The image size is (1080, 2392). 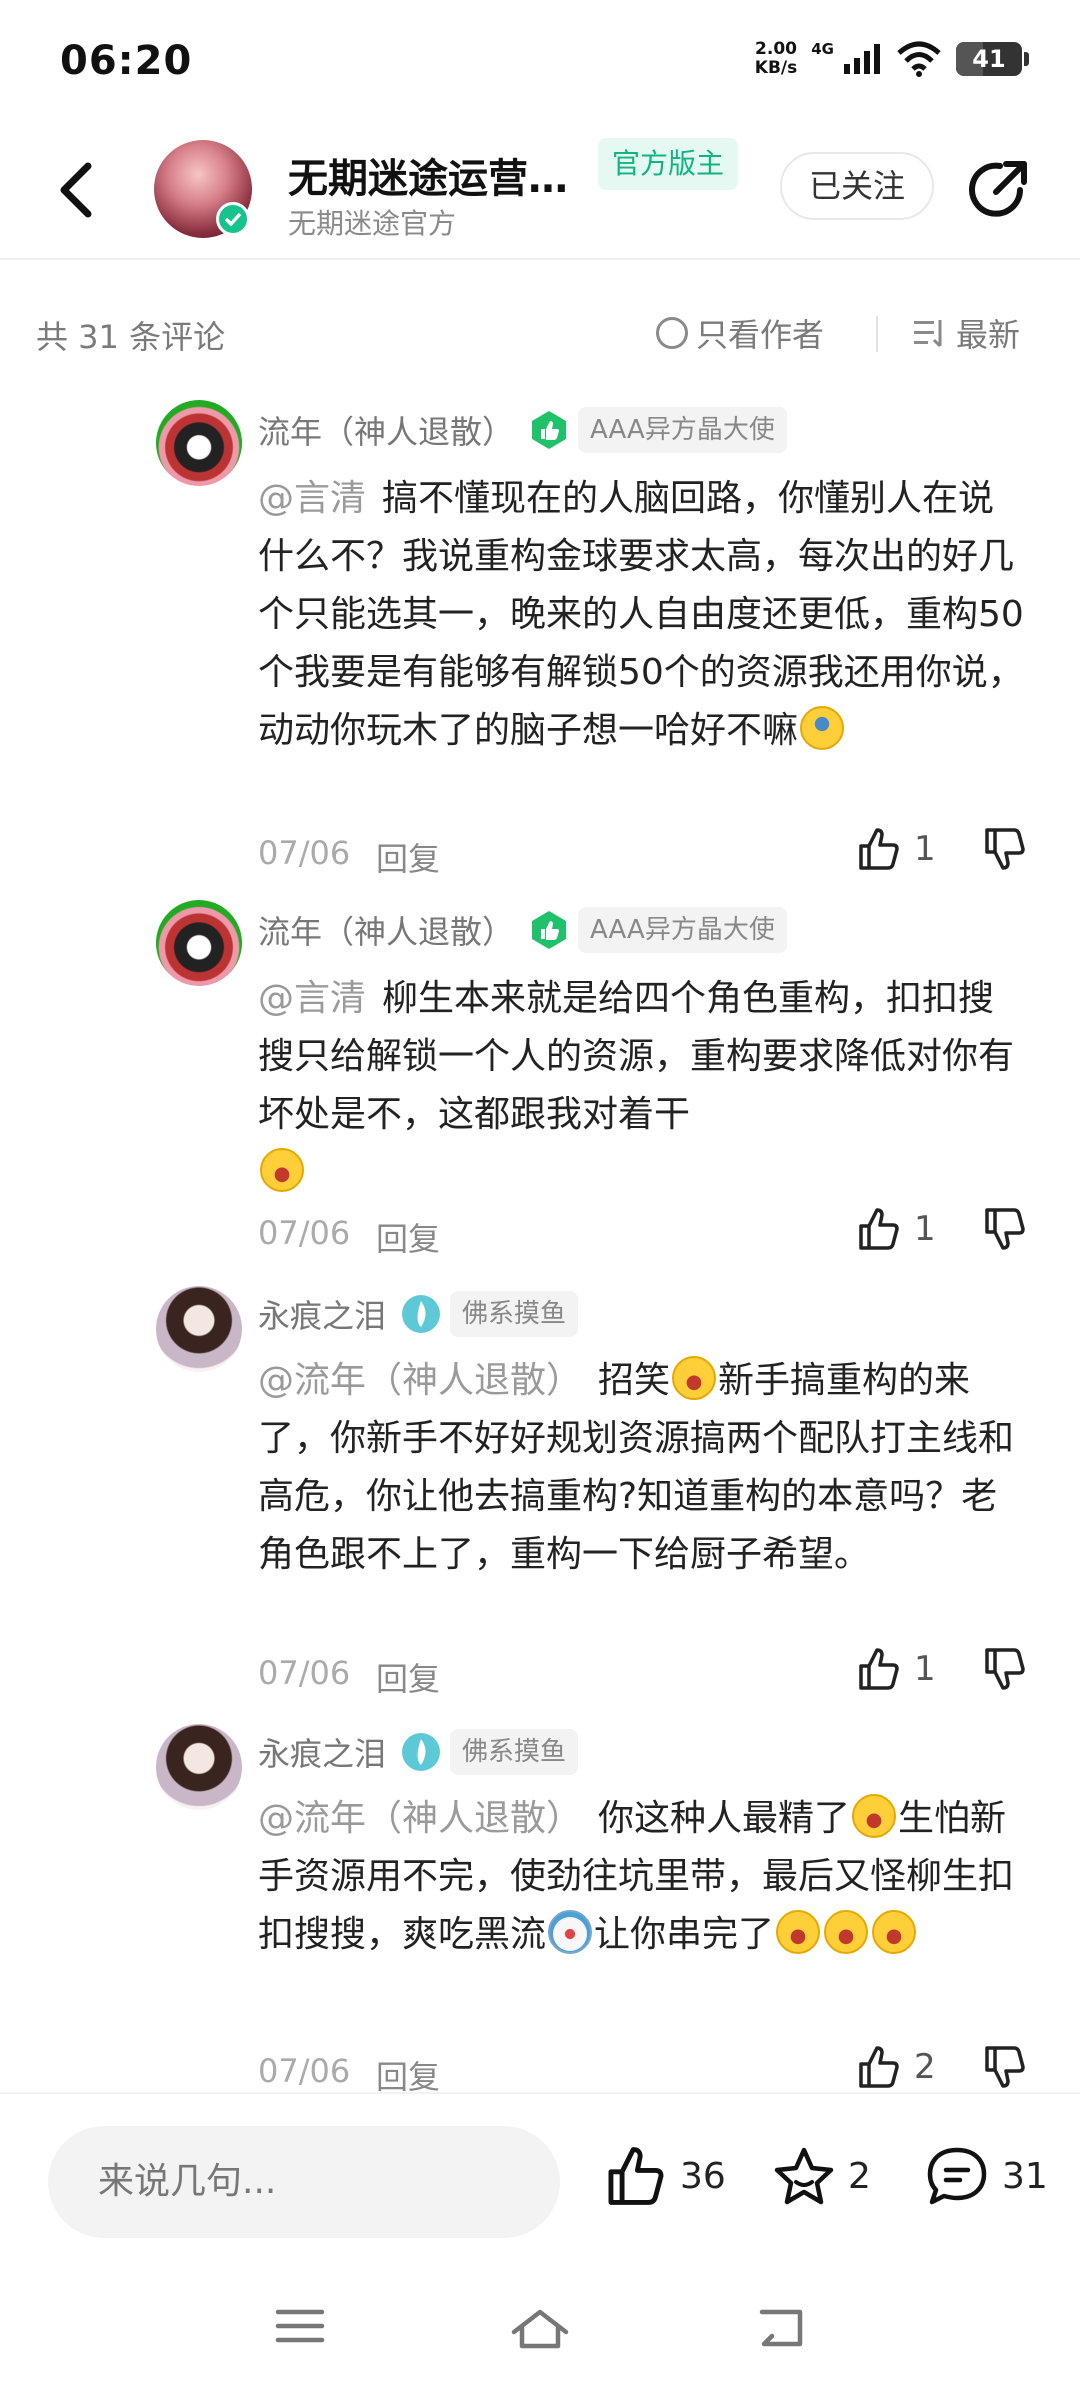 I want to click on back-button, so click(x=78, y=190).